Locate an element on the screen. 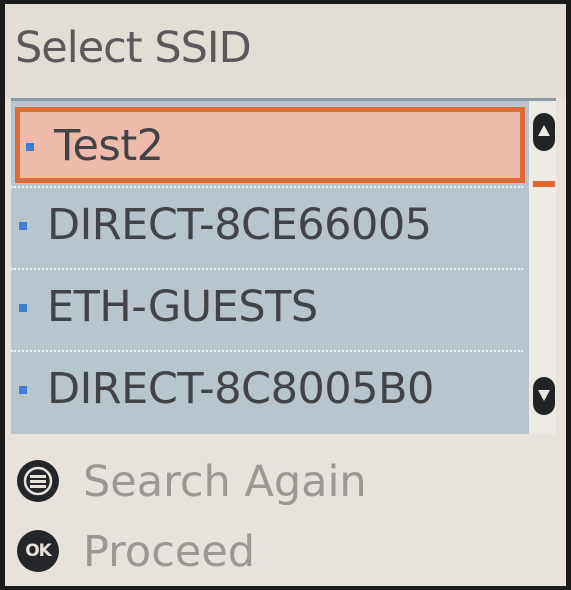  ssid-list-item: DIRECT-8CE66005 is located at coordinates (267, 227).